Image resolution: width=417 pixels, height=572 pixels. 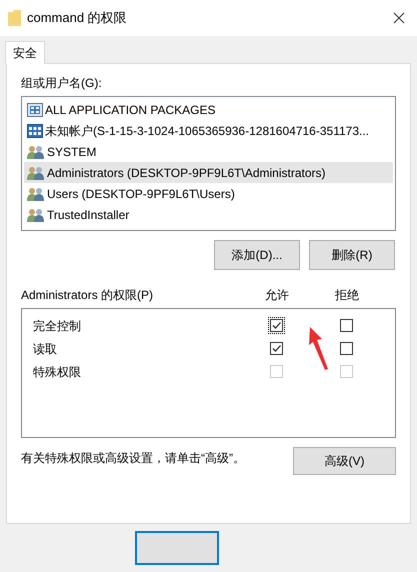 I want to click on folder-icon, so click(x=14, y=18).